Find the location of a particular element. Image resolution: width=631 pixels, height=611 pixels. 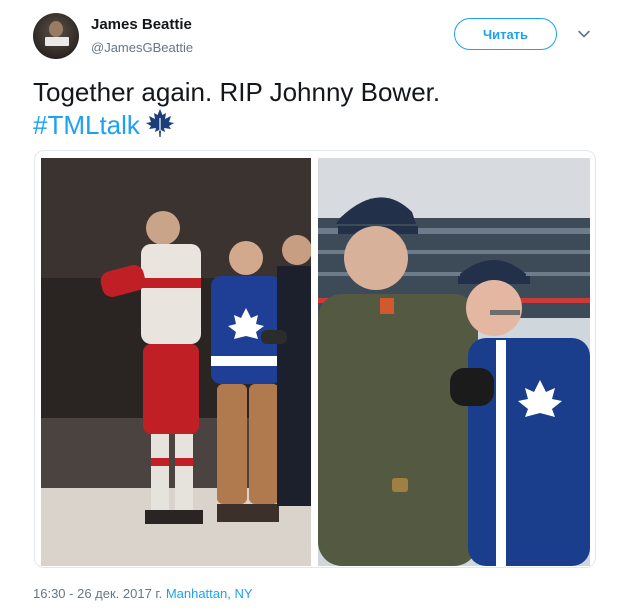

tweet-text-line: Together again. RIP Johnny Bower. is located at coordinates (237, 92).